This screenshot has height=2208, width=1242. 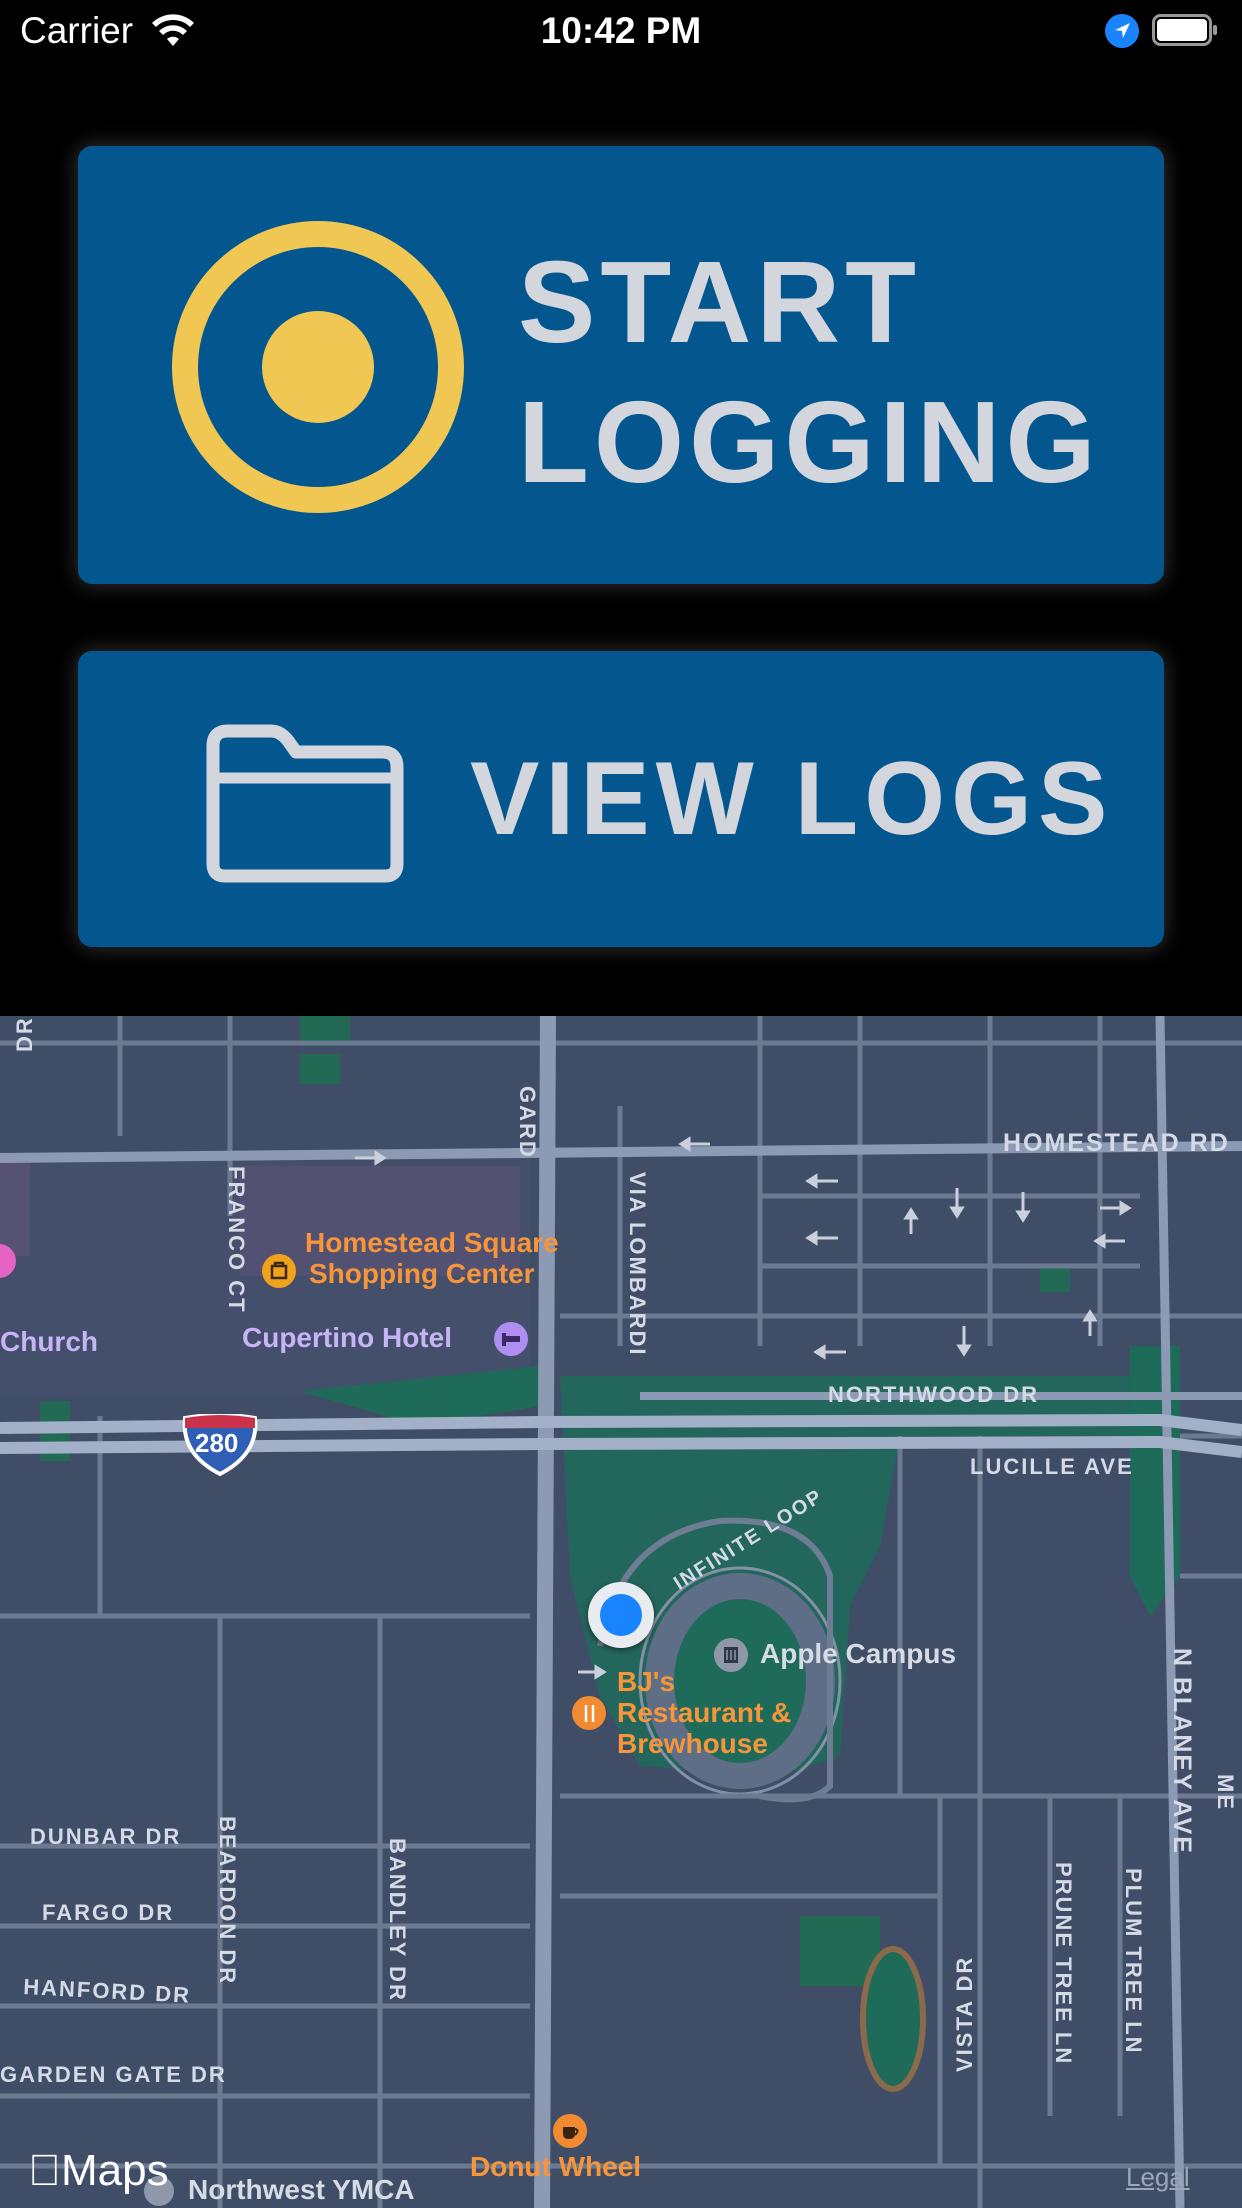 What do you see at coordinates (227, 1901) in the screenshot?
I see `street-label: BEARDON DR` at bounding box center [227, 1901].